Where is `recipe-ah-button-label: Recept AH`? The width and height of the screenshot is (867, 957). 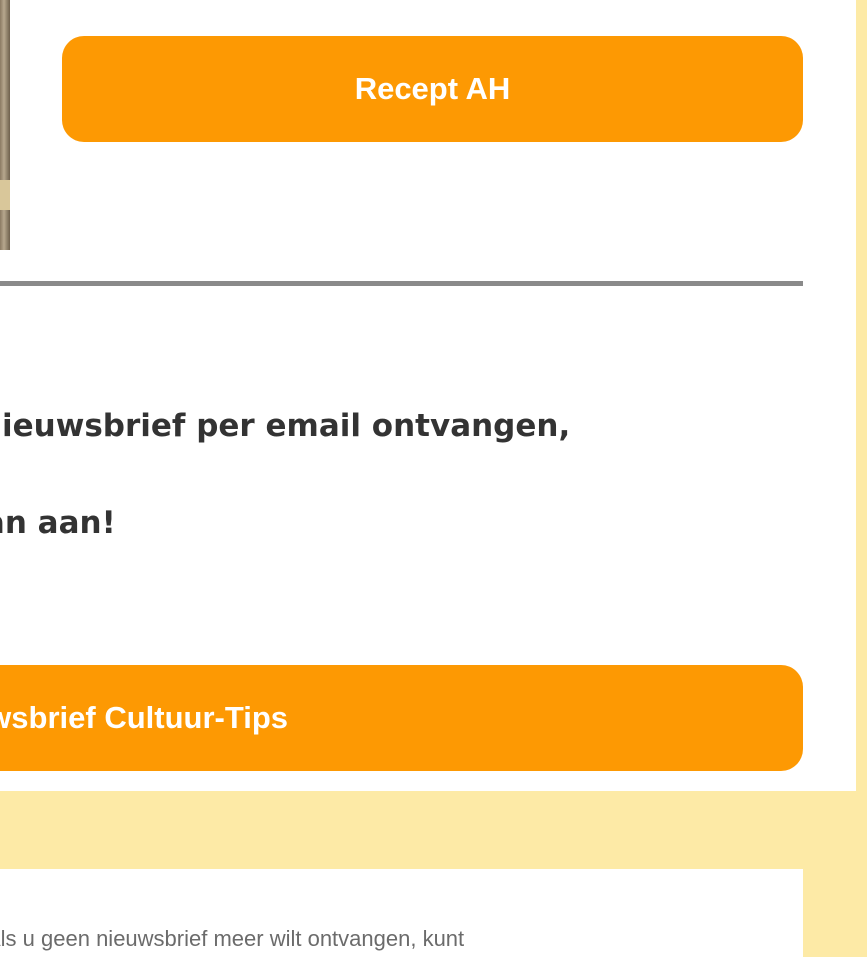
recipe-ah-button-label: Recept AH is located at coordinates (432, 88).